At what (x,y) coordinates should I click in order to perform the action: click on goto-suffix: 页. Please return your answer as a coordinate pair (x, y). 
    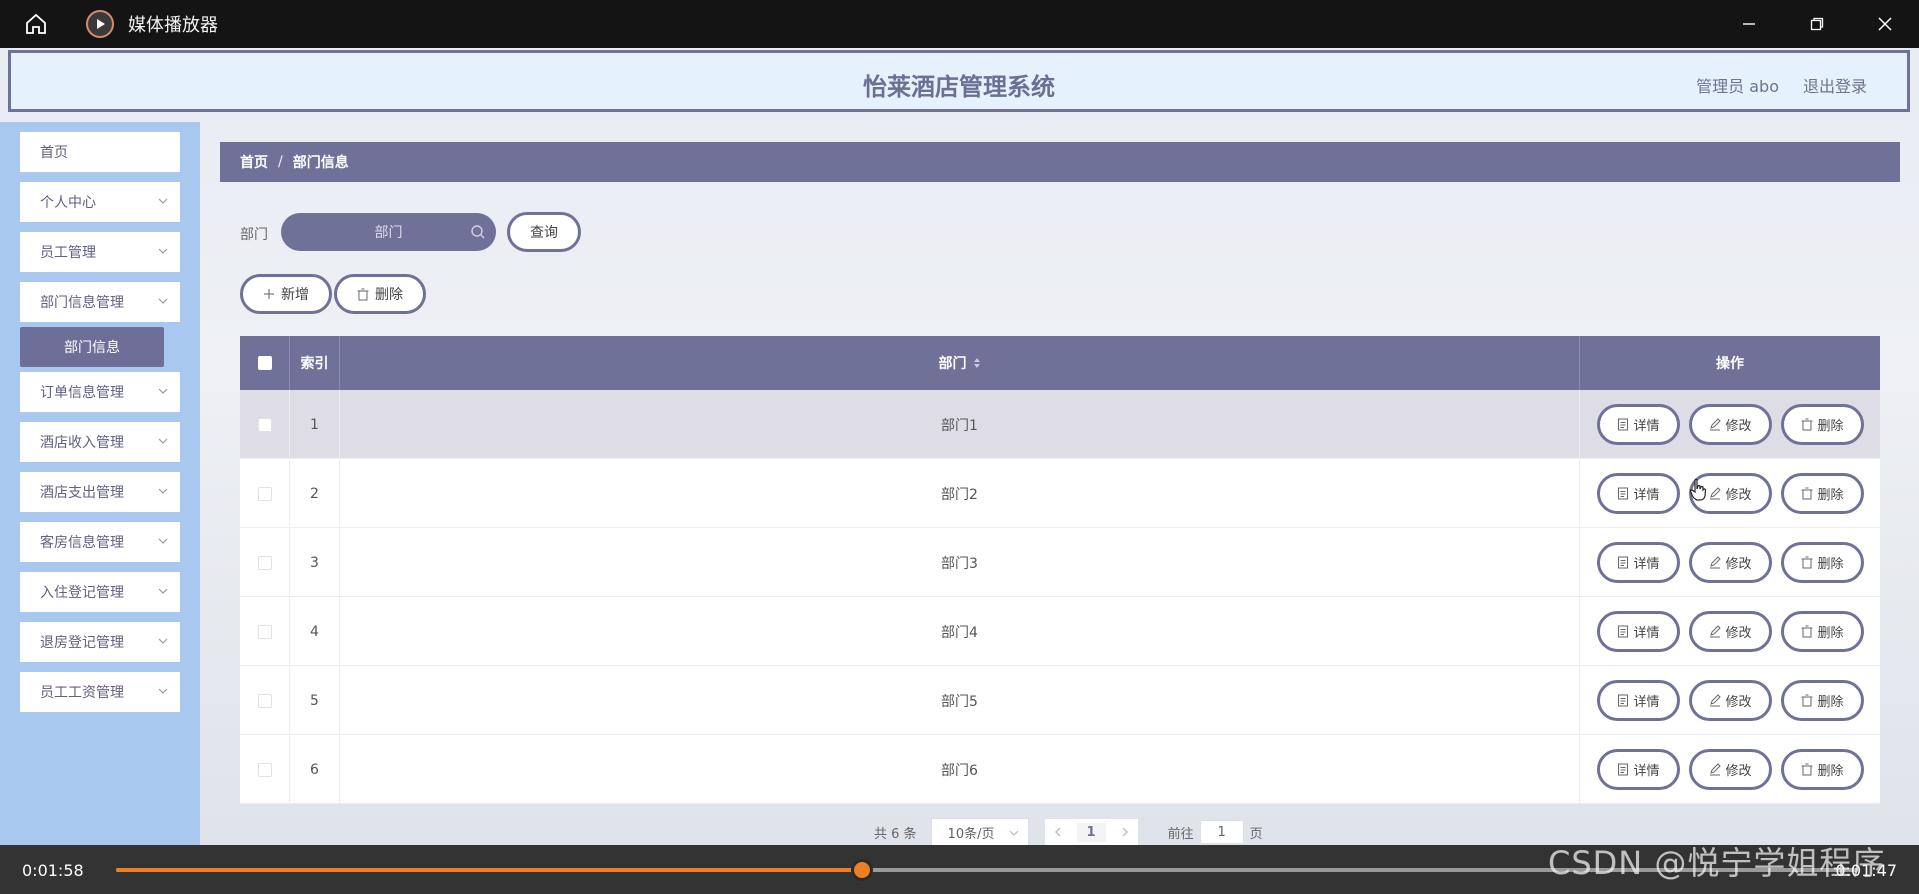
    Looking at the image, I should click on (1256, 834).